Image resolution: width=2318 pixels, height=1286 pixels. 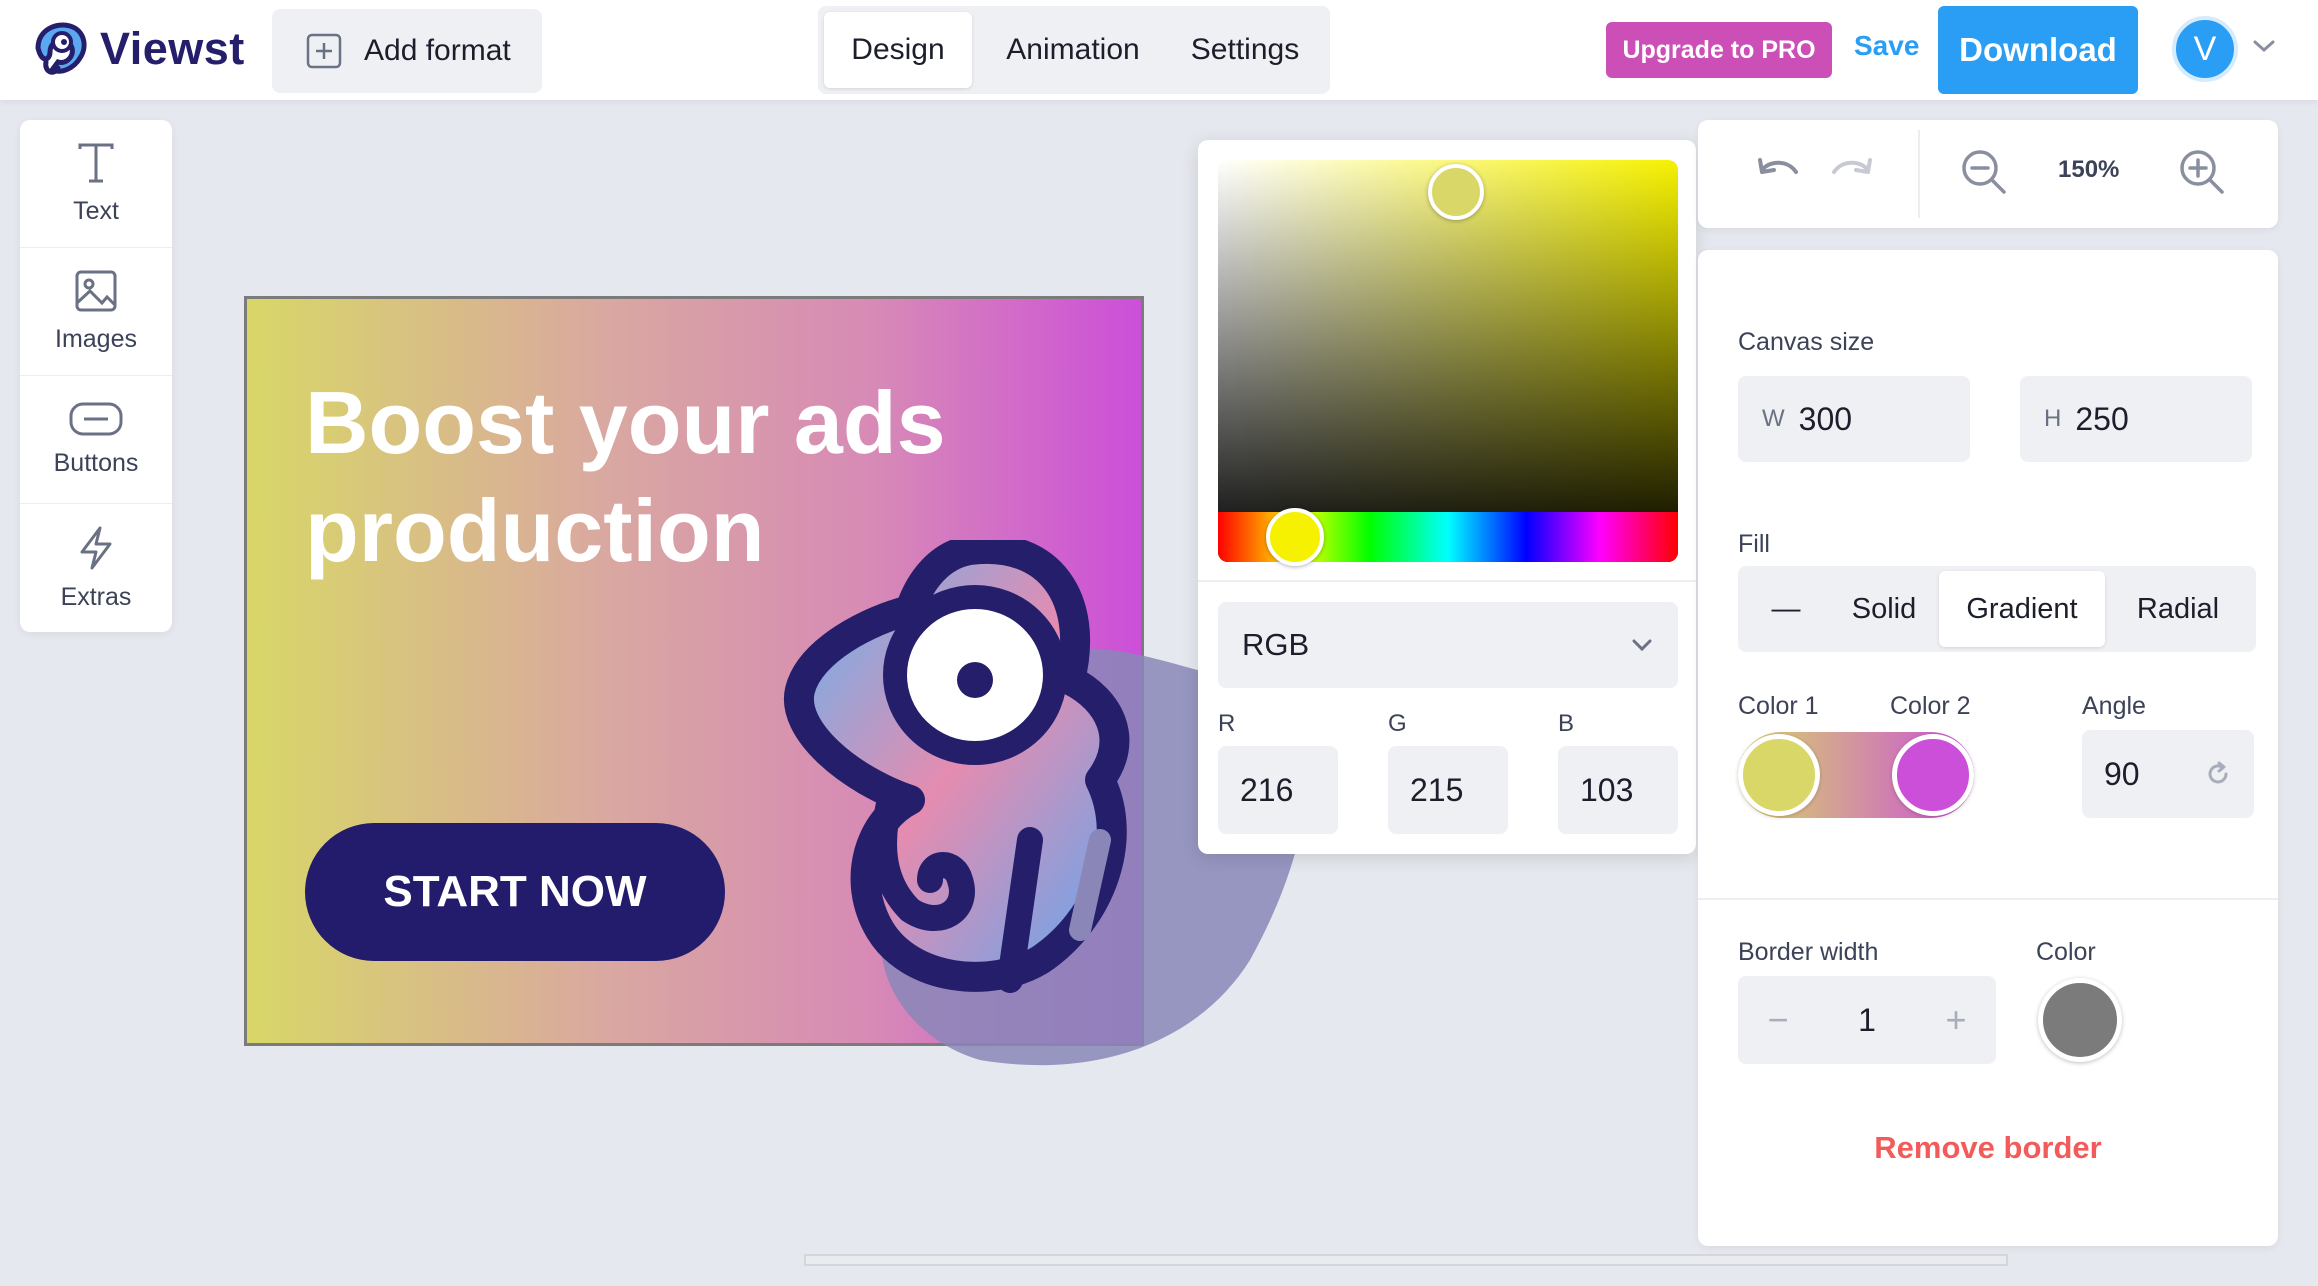 I want to click on color1-swatch, so click(x=1779, y=775).